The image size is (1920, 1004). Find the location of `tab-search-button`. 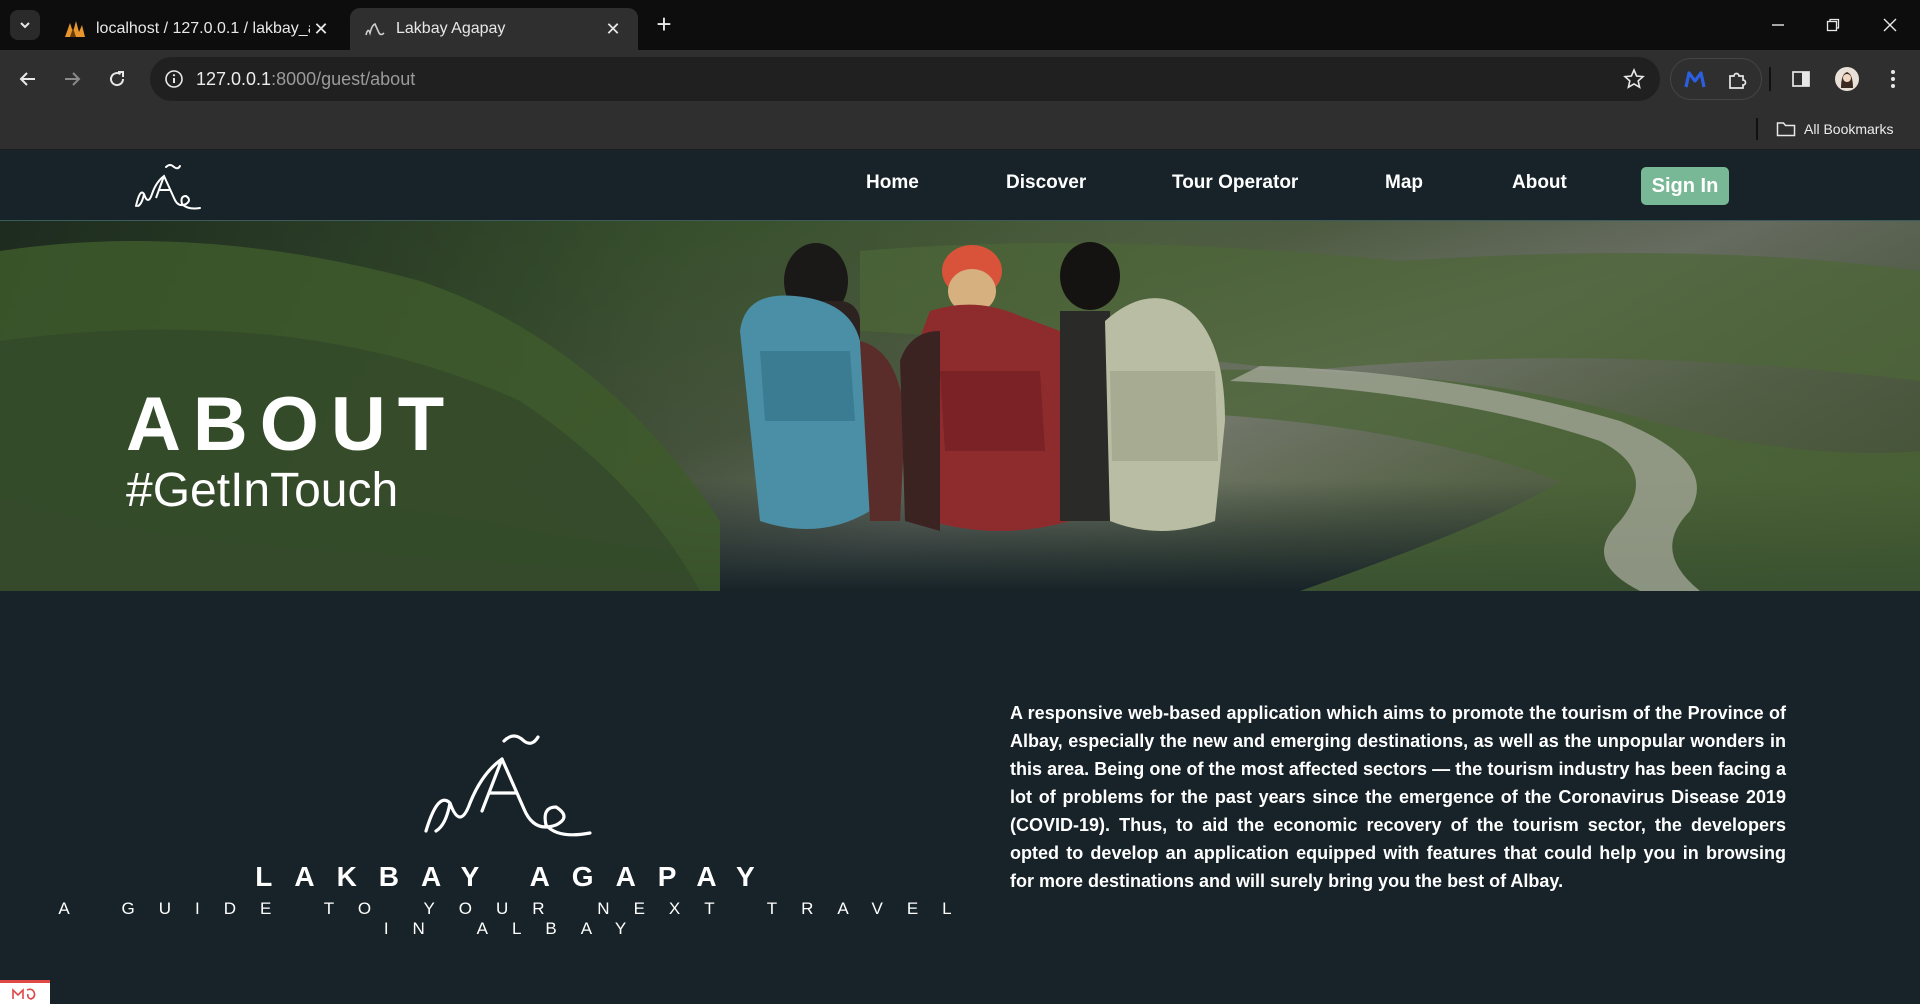

tab-search-button is located at coordinates (25, 25).